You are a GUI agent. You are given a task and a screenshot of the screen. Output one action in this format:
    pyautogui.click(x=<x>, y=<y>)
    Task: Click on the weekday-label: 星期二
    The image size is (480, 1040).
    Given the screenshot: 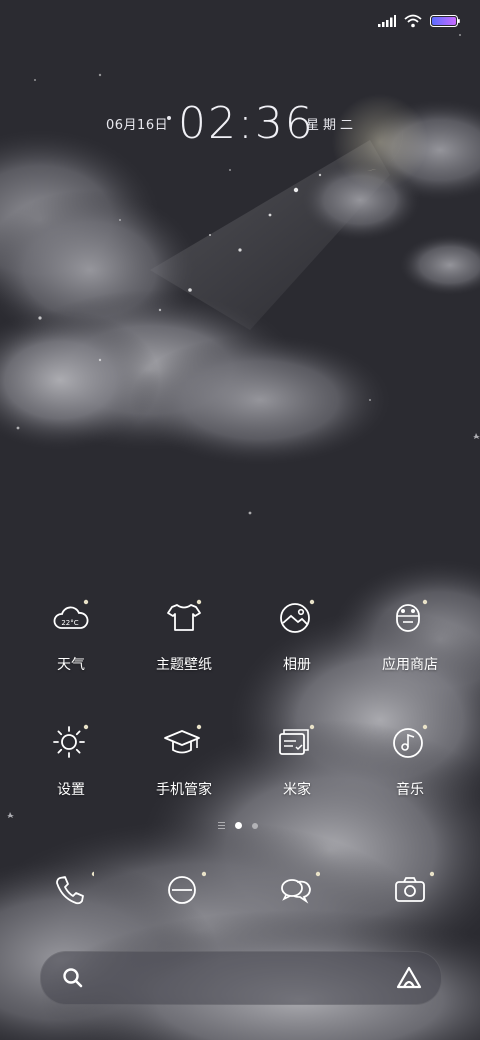 What is the action you would take?
    pyautogui.click(x=332, y=125)
    